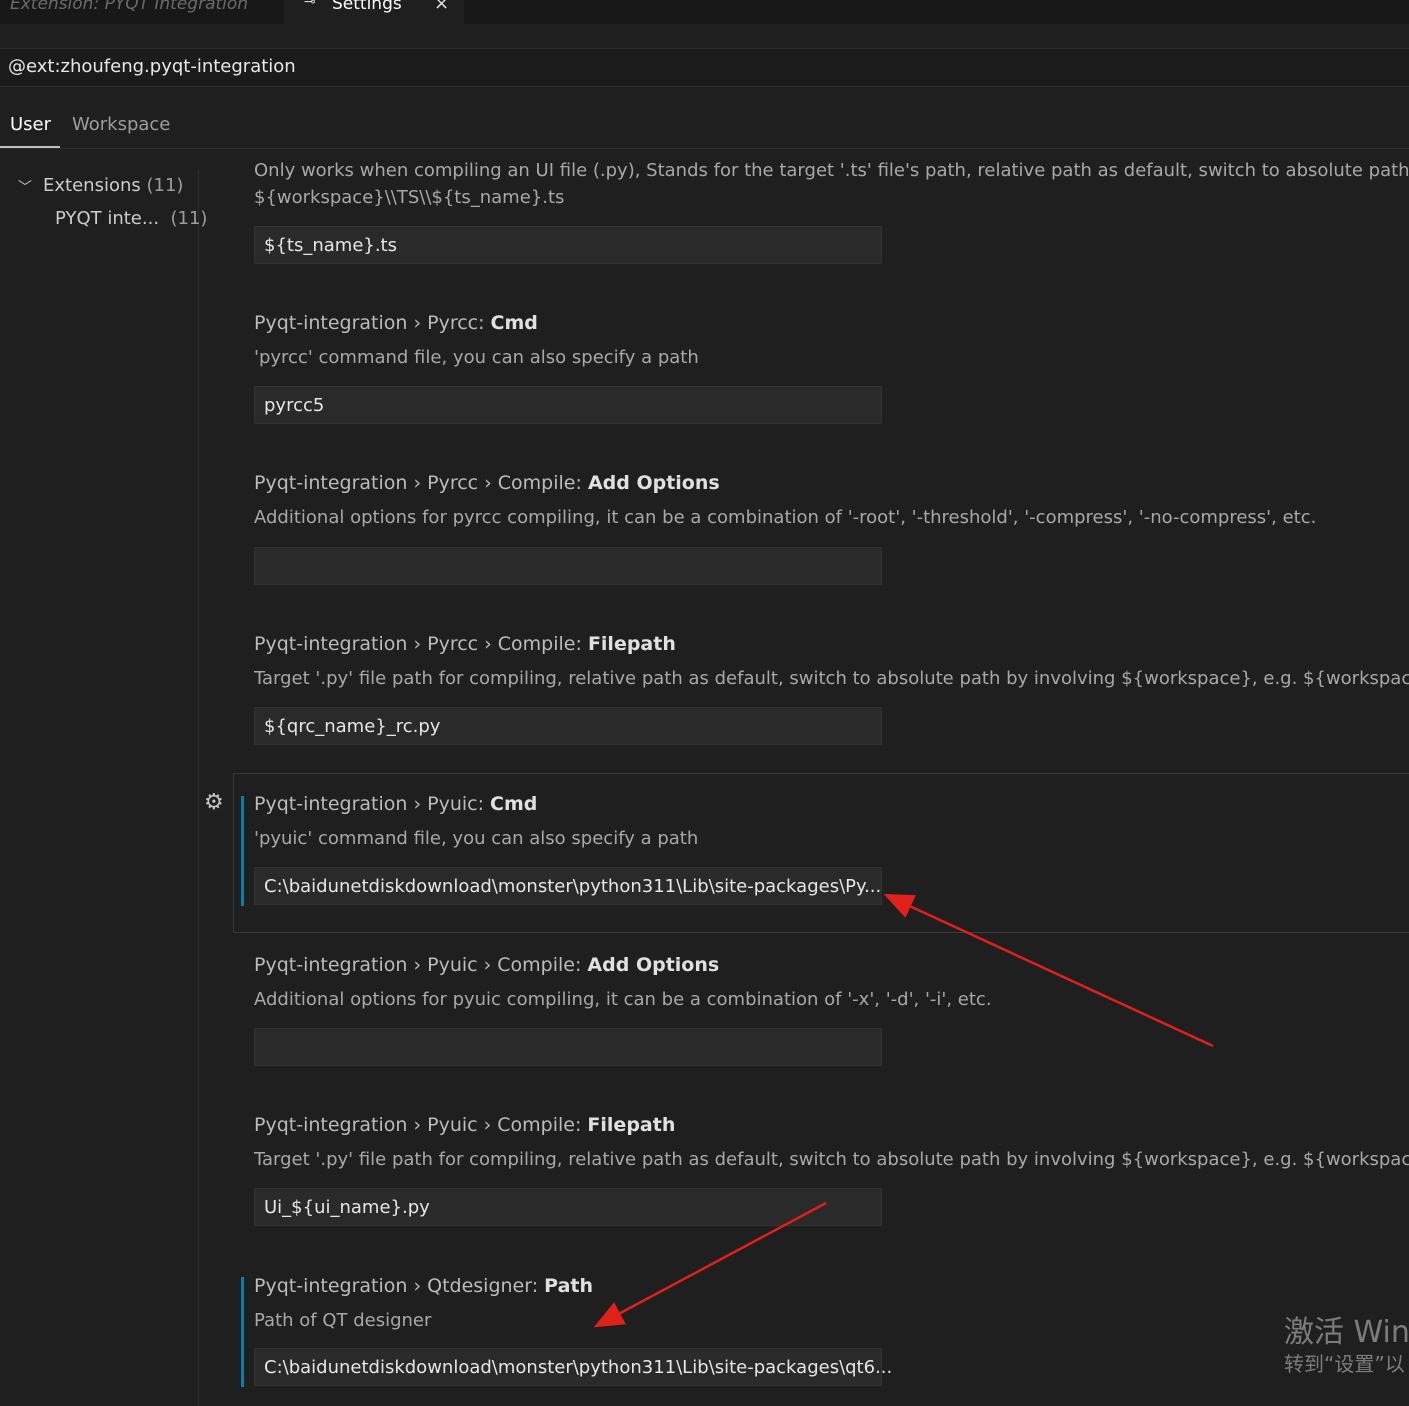  What do you see at coordinates (1346, 1332) in the screenshot?
I see `activation-watermark: 激活 Win` at bounding box center [1346, 1332].